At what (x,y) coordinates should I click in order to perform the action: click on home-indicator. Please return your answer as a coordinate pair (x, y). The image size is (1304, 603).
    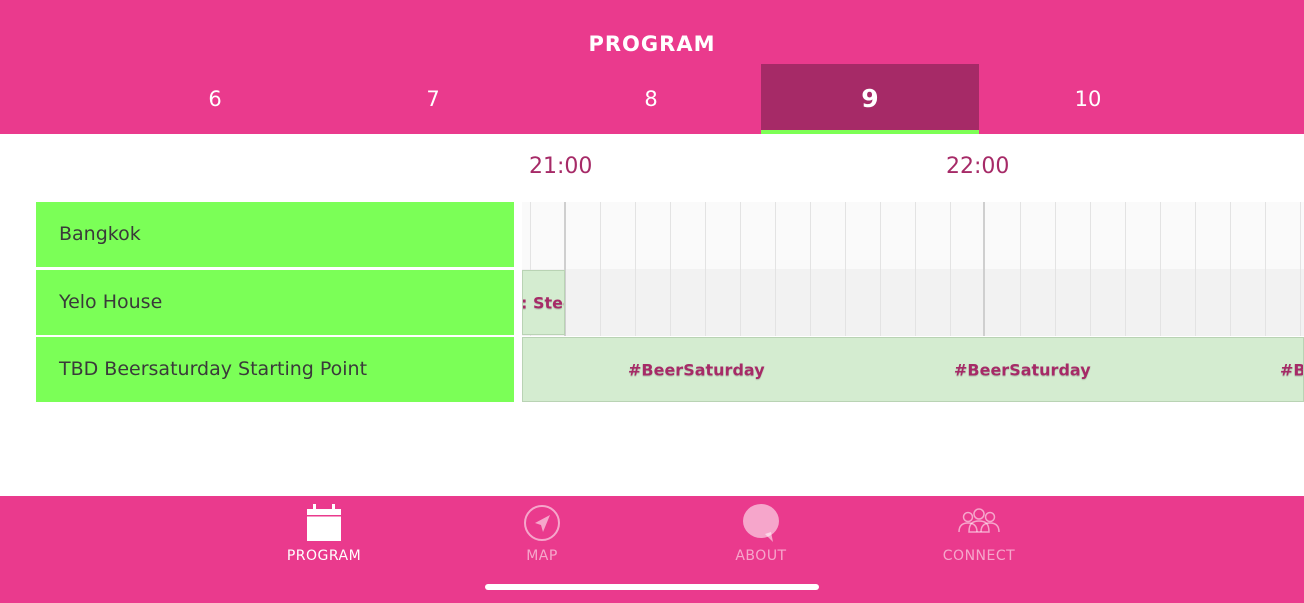
    Looking at the image, I should click on (652, 587).